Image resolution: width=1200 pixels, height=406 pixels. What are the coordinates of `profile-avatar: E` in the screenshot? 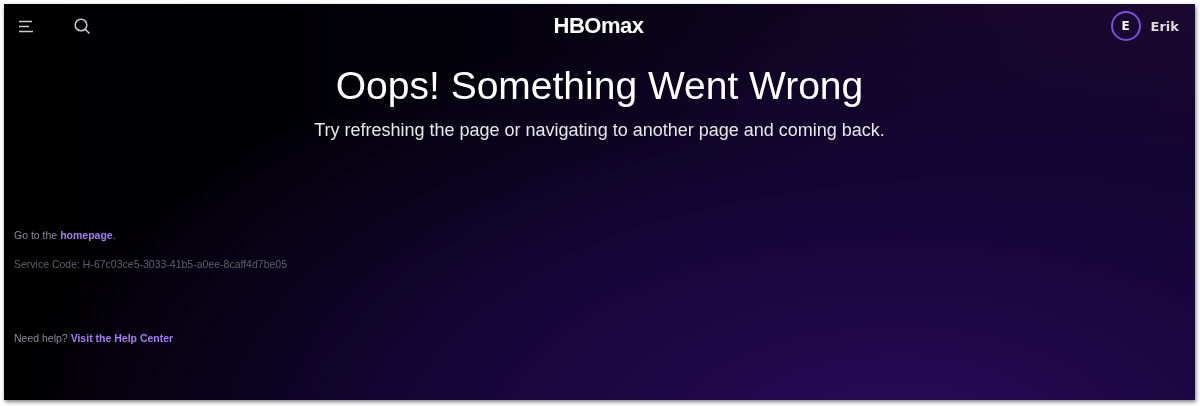 It's located at (1125, 26).